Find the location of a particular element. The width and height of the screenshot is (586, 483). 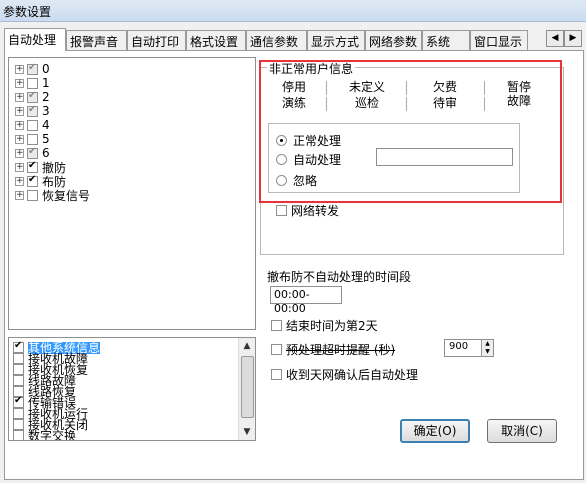

tree-item: + 恢复信号 is located at coordinates (53, 195).